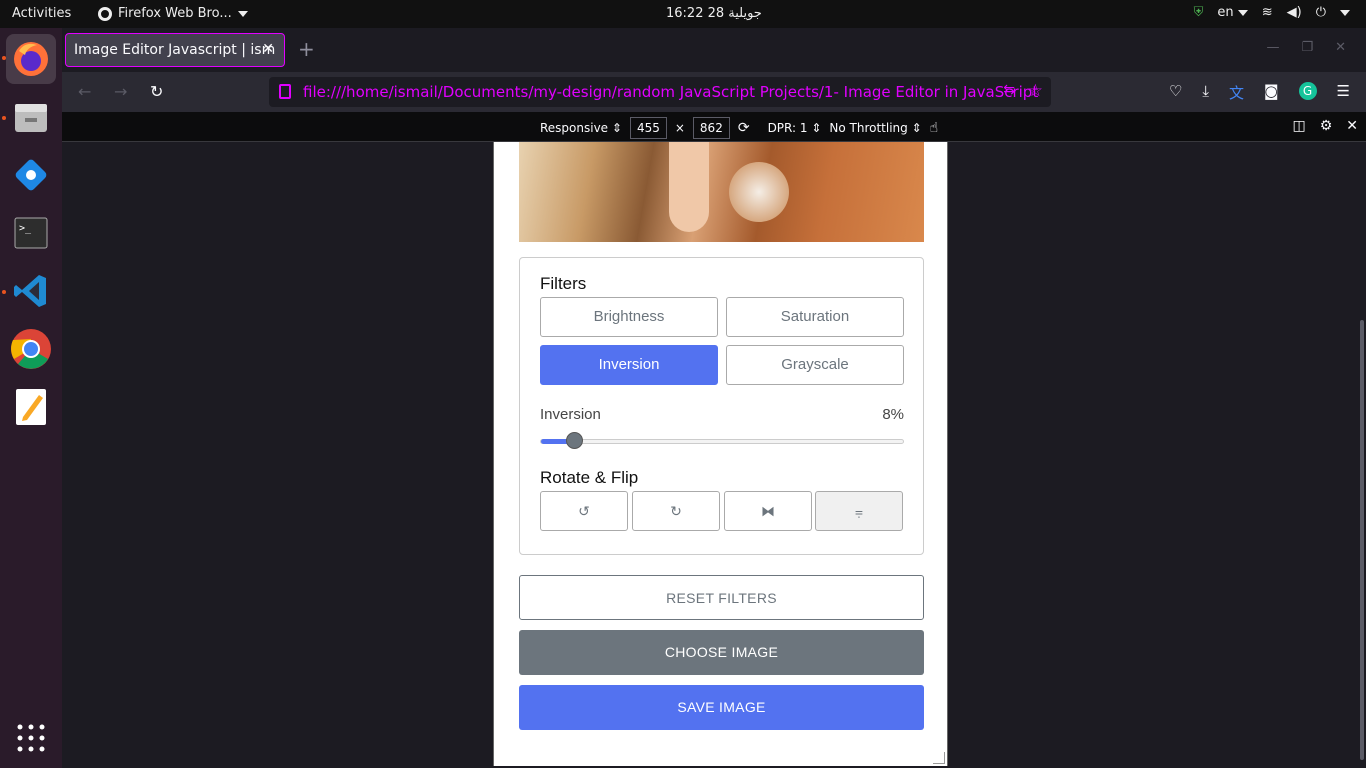 This screenshot has height=768, width=1366. I want to click on slider-thumb, so click(574, 440).